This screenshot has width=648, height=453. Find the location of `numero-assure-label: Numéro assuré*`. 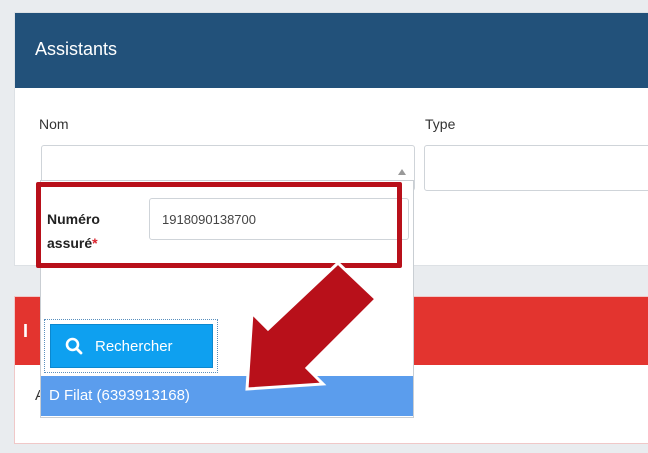

numero-assure-label: Numéro assuré* is located at coordinates (87, 231).